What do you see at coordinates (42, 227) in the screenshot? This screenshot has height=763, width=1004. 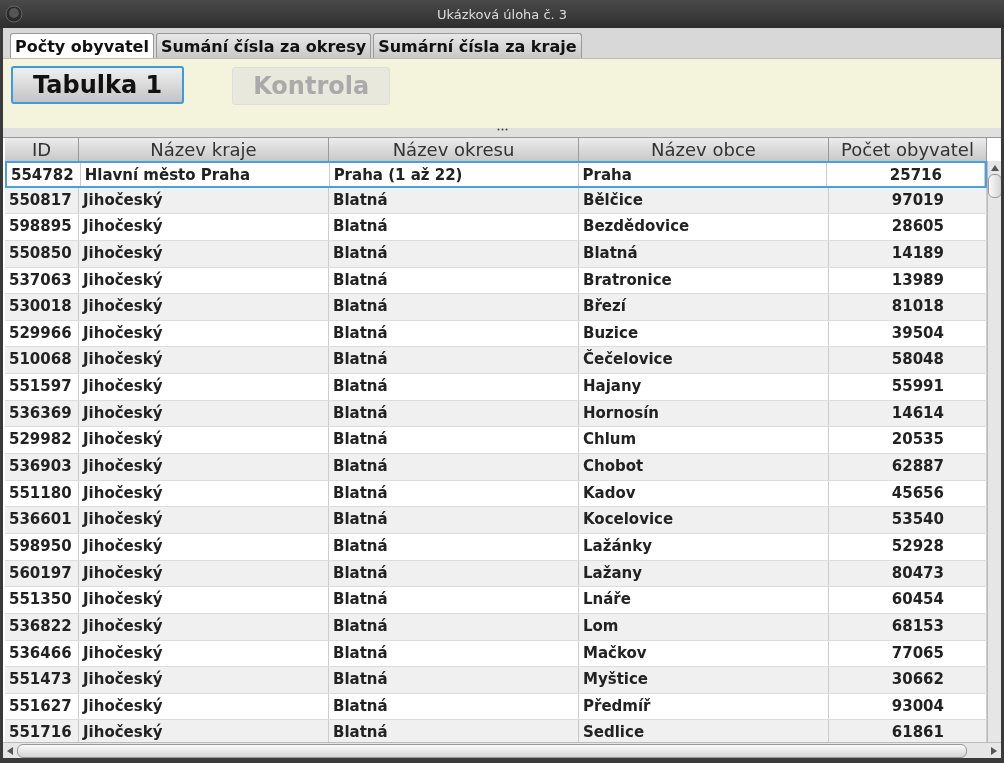 I see `table-cell: 598895` at bounding box center [42, 227].